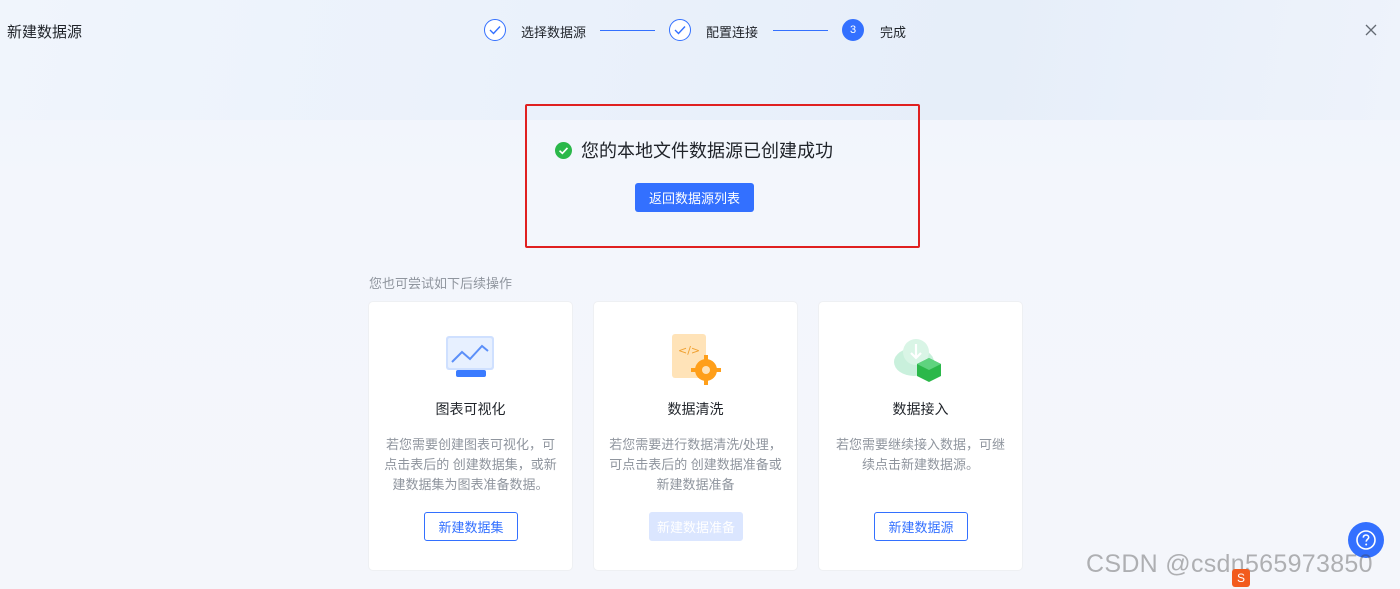  Describe the element at coordinates (893, 32) in the screenshot. I see `step-label-done: 完成` at that location.